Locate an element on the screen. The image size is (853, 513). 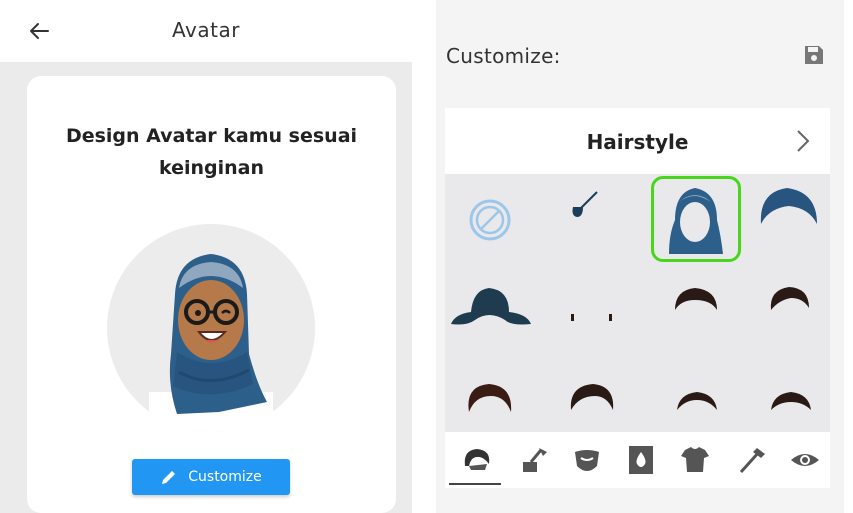
option-hijab is located at coordinates (696, 219).